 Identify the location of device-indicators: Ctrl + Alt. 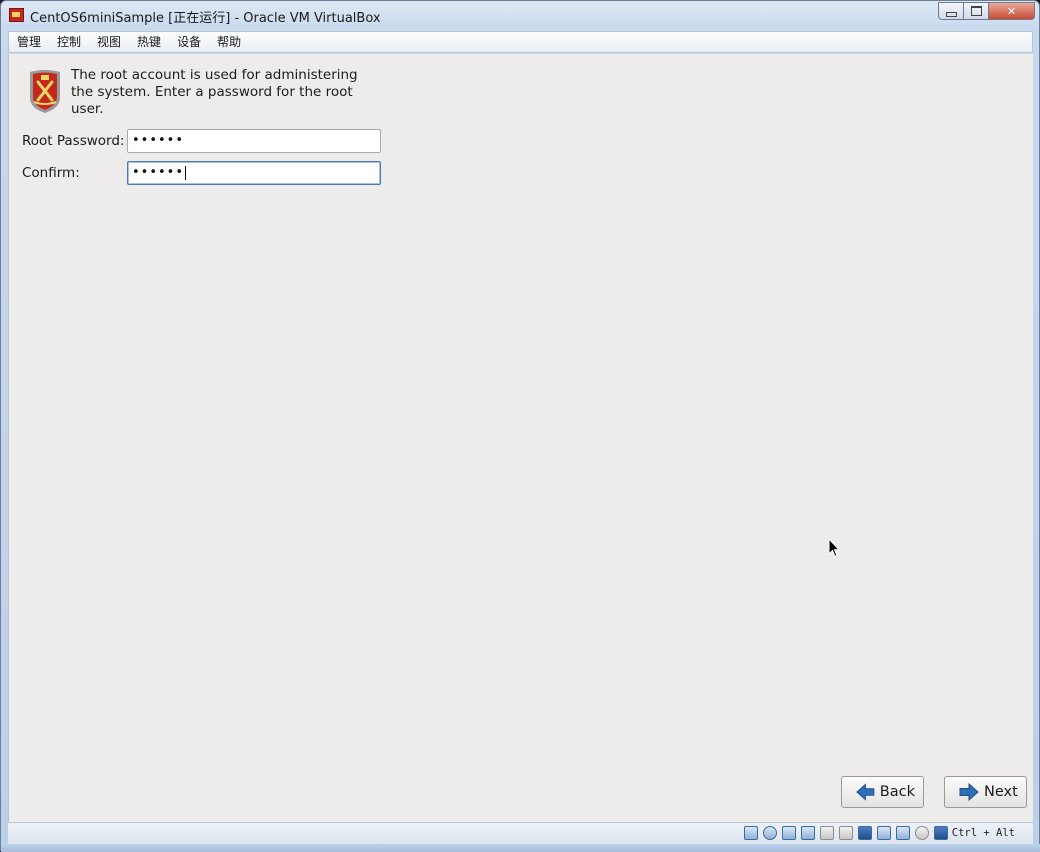
(877, 833).